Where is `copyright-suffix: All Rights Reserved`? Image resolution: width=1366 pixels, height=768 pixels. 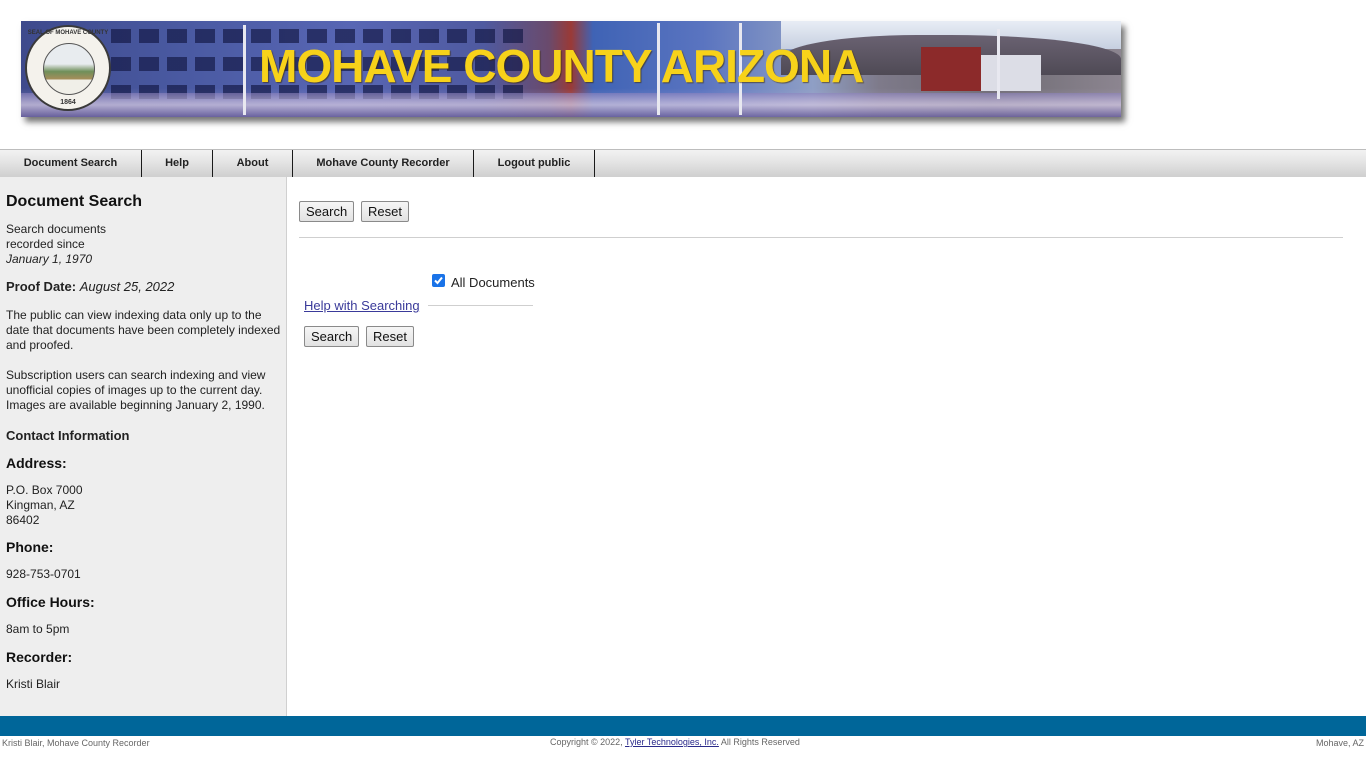 copyright-suffix: All Rights Reserved is located at coordinates (759, 742).